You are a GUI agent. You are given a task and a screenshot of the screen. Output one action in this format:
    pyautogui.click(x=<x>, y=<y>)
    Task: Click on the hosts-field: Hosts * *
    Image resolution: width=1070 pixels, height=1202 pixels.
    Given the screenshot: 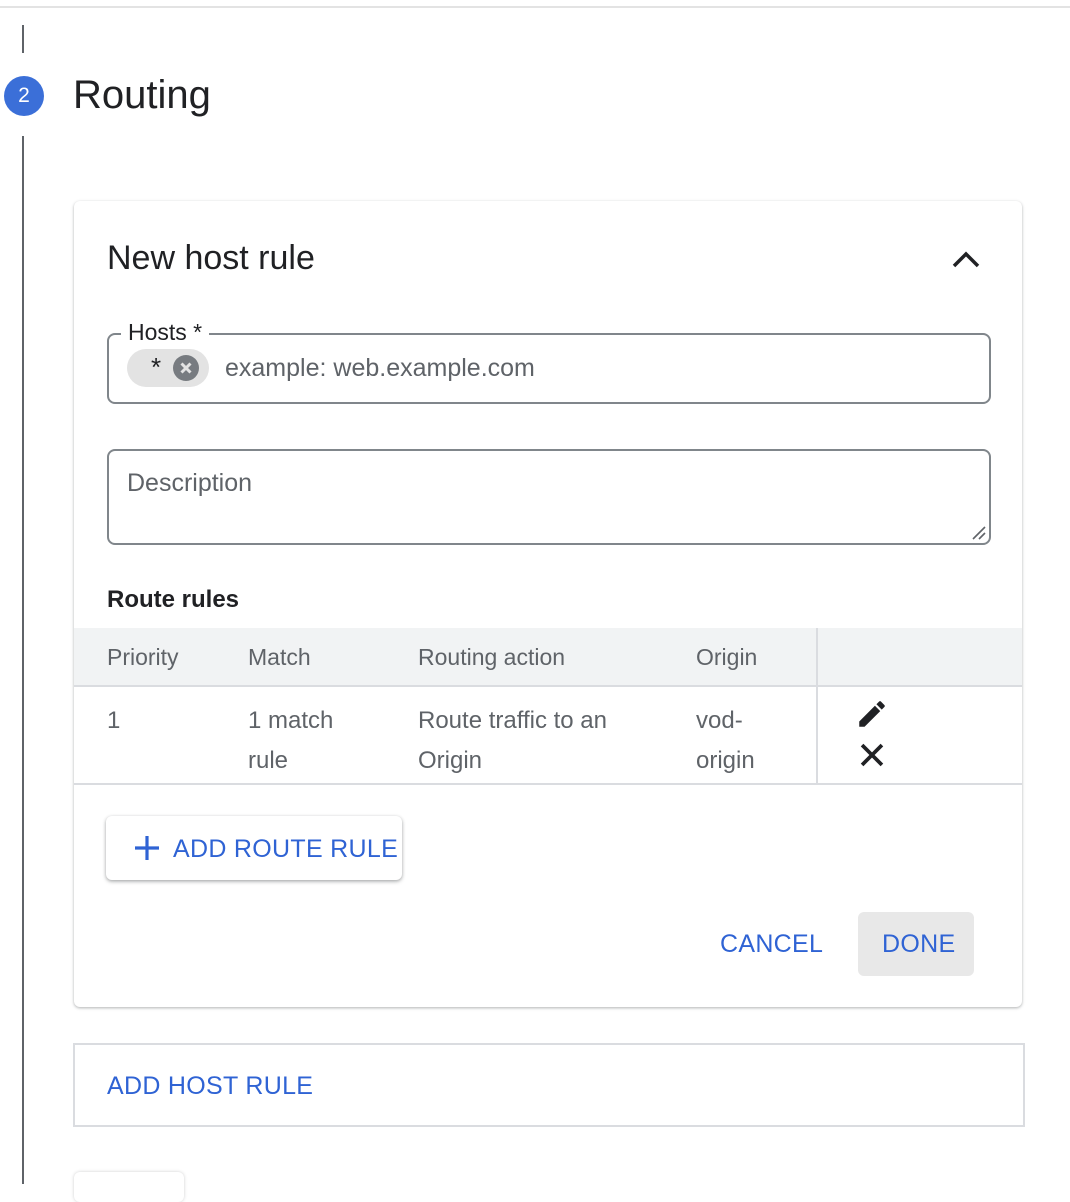 What is the action you would take?
    pyautogui.click(x=549, y=361)
    